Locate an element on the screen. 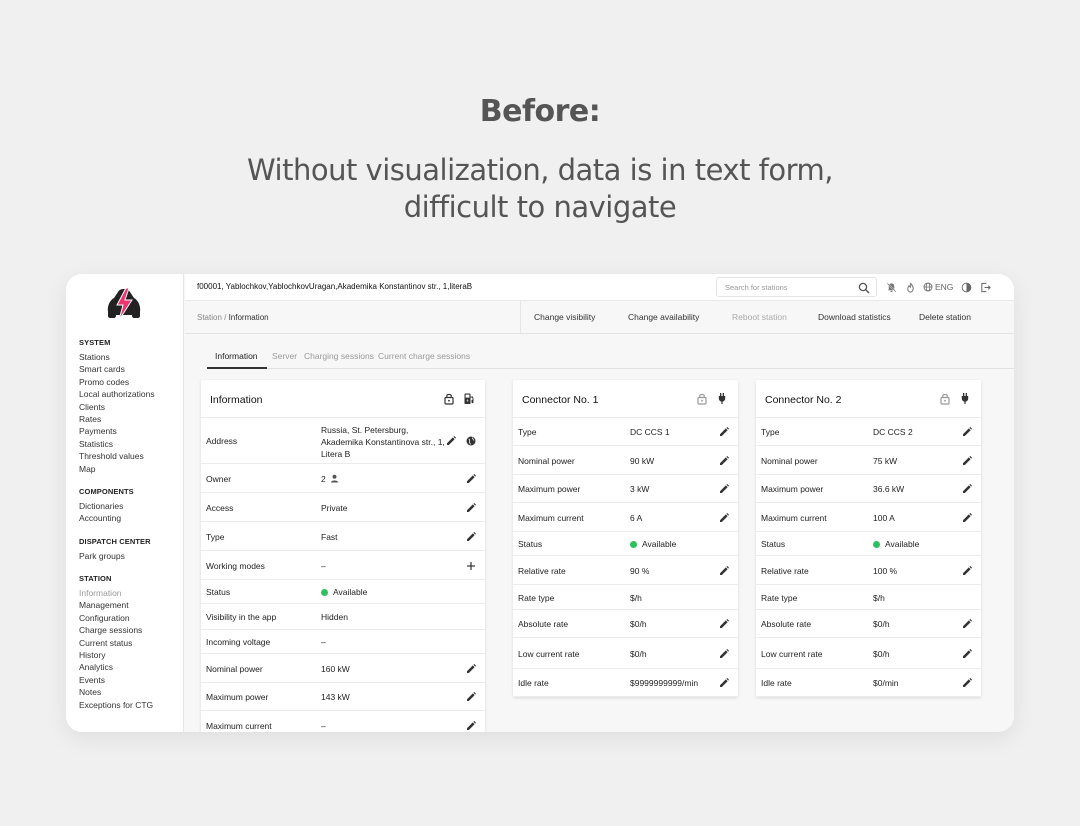  sidebar-item-promo-codes: Promo codes is located at coordinates (129, 382).